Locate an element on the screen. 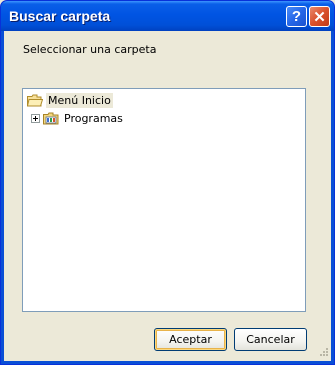 The width and height of the screenshot is (335, 365). cancel-button: Cancelar is located at coordinates (270, 339).